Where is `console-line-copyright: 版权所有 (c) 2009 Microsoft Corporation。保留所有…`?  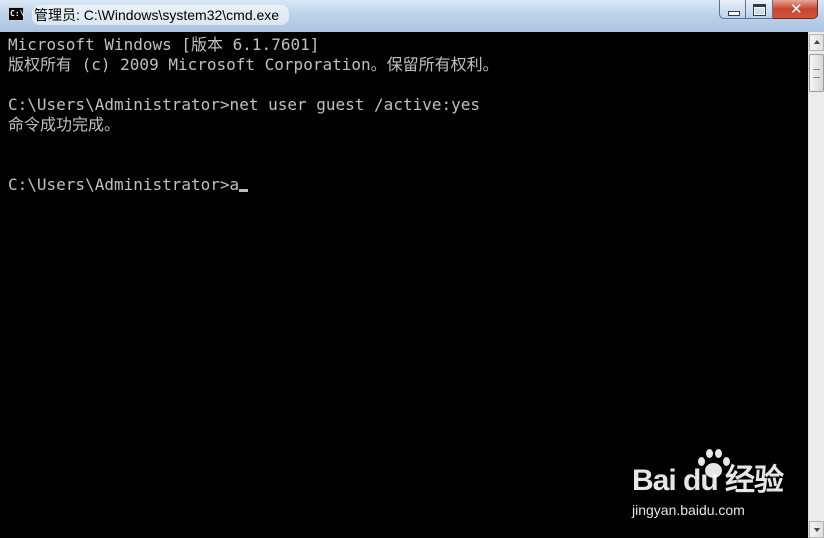 console-line-copyright: 版权所有 (c) 2009 Microsoft Corporation。保留所有… is located at coordinates (253, 64).